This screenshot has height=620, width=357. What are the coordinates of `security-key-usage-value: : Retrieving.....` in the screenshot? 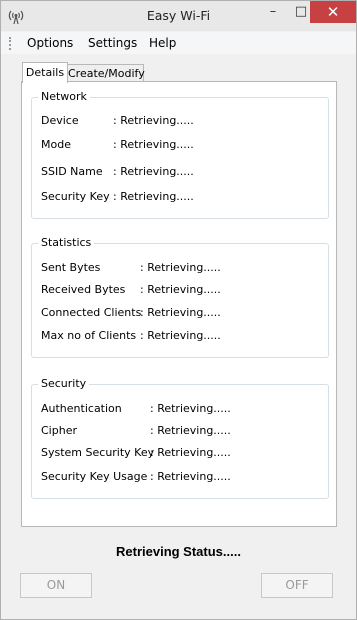 It's located at (190, 476).